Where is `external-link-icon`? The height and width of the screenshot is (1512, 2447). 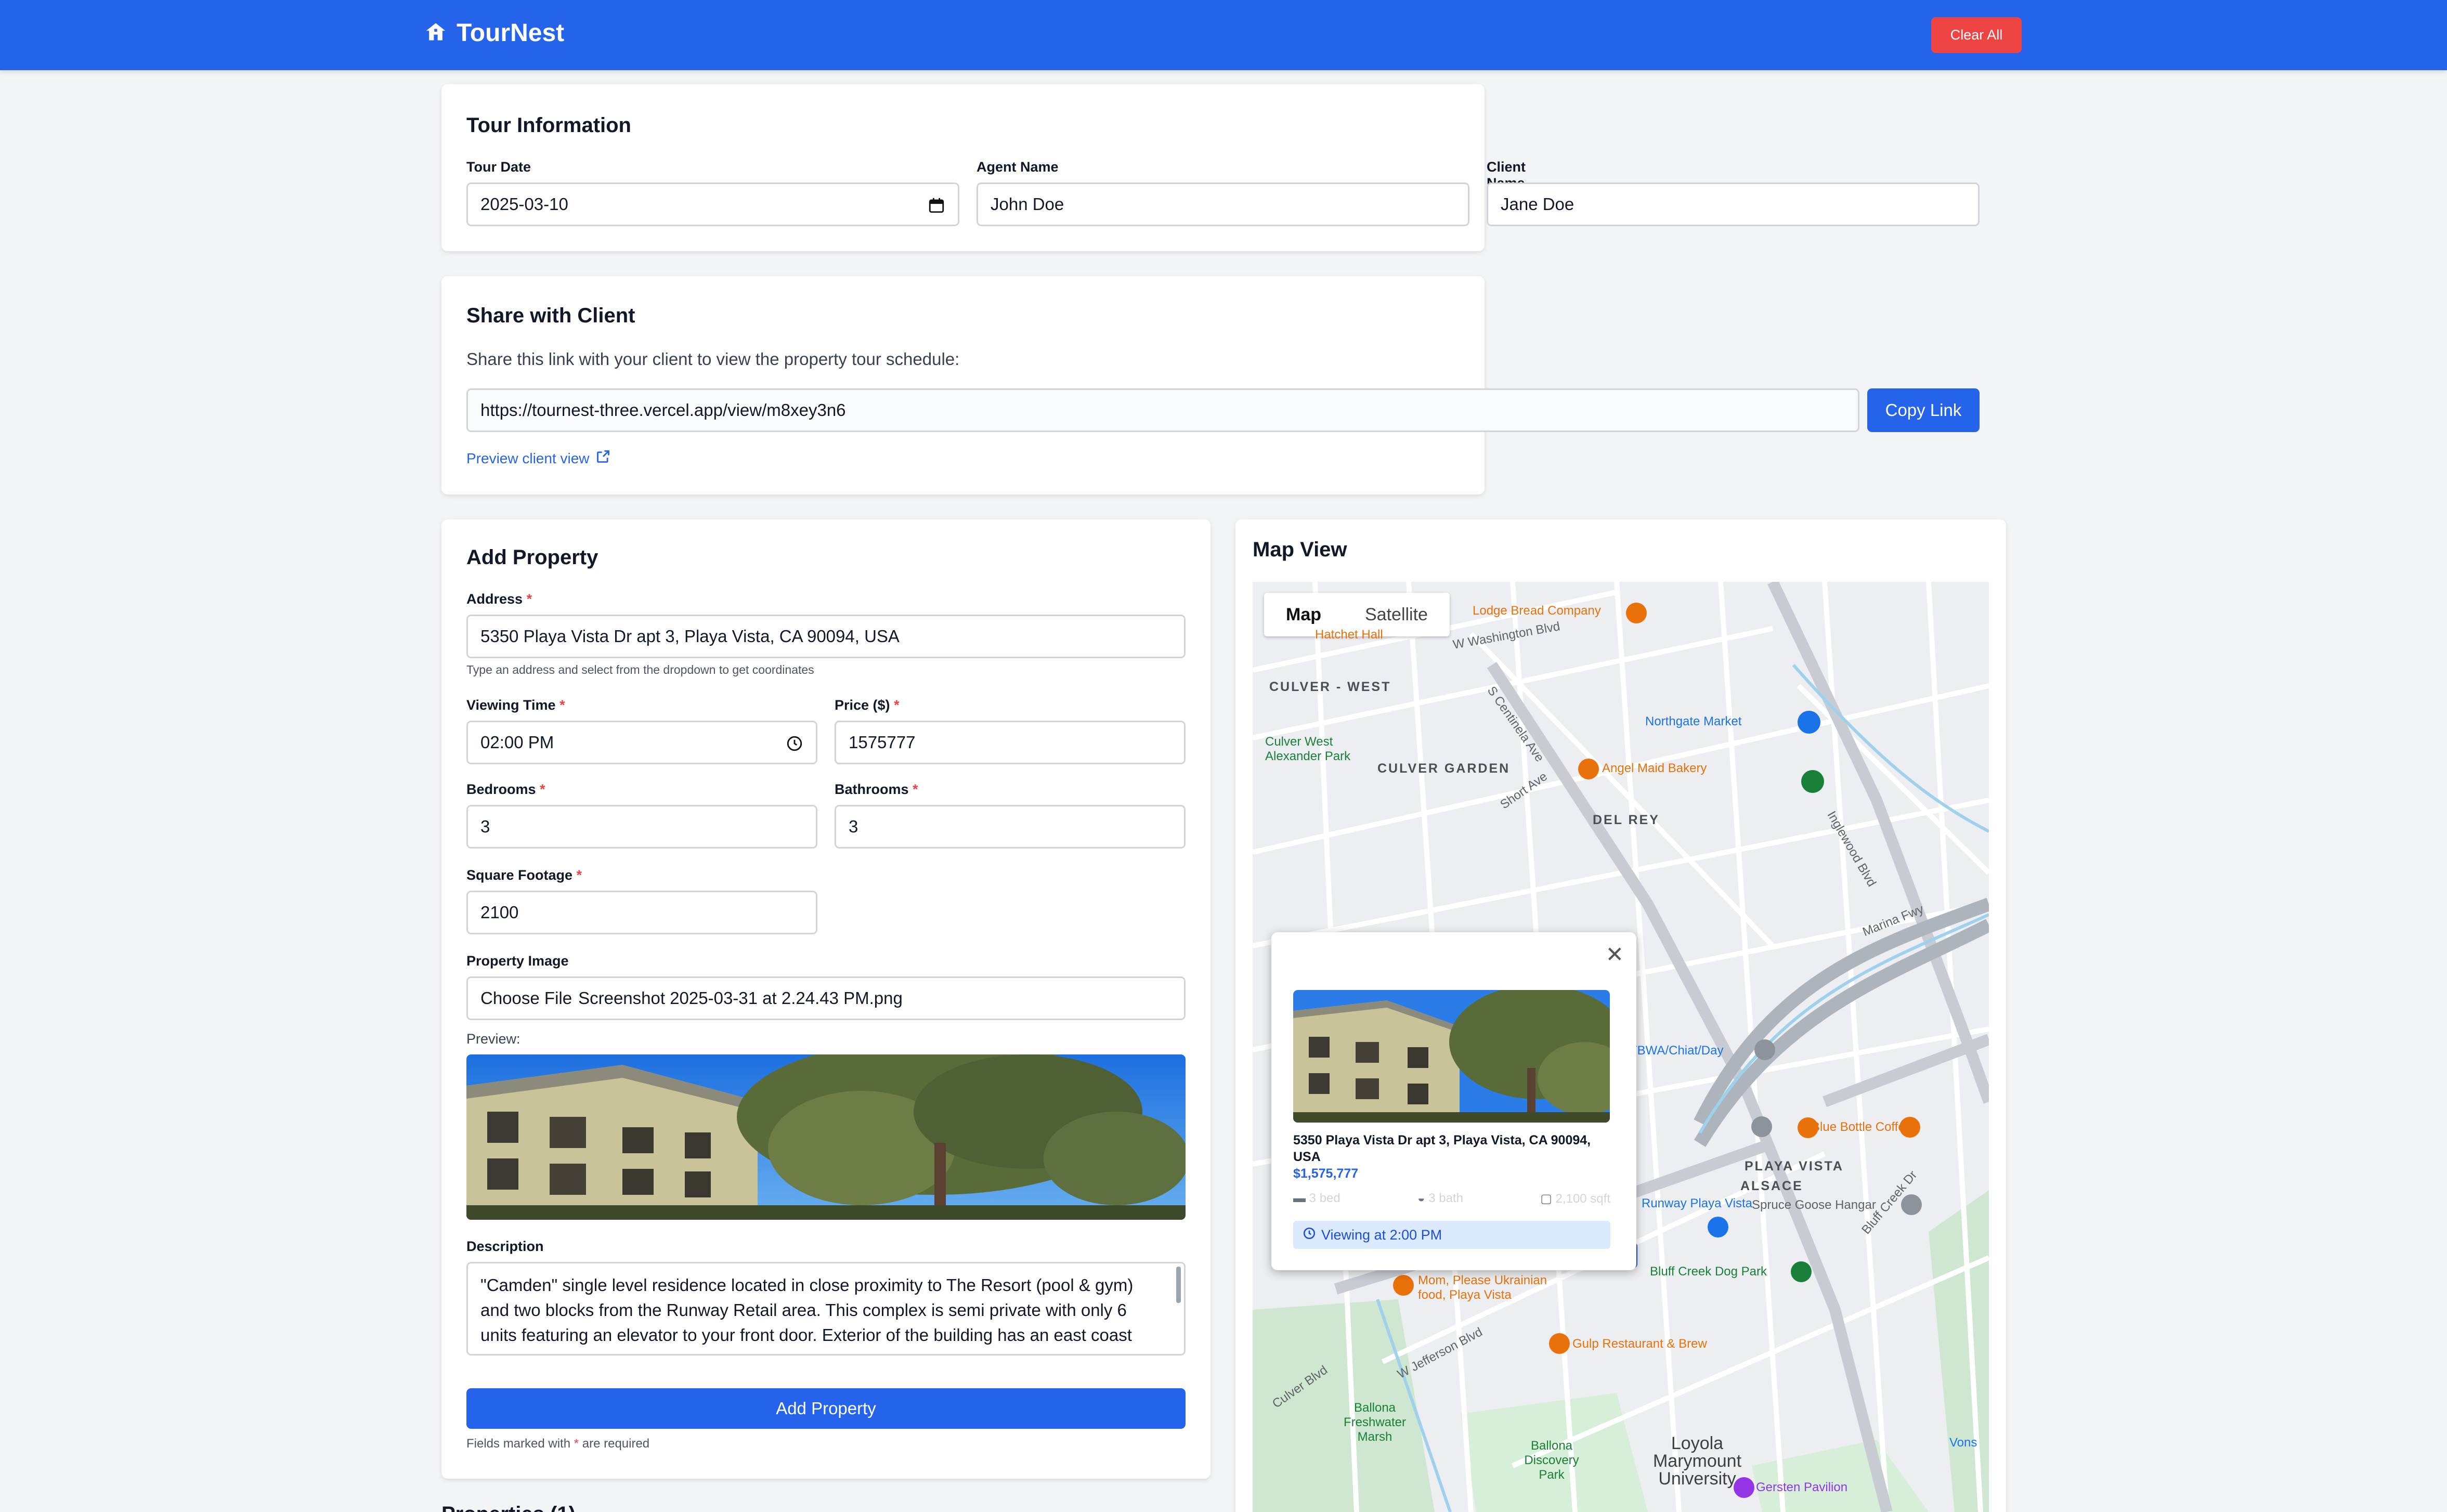
external-link-icon is located at coordinates (603, 458).